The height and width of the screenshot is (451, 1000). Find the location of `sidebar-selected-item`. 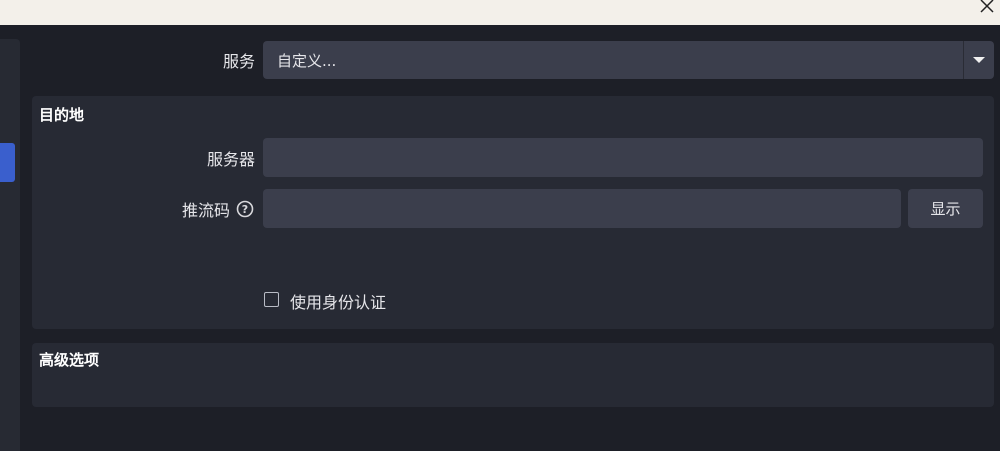

sidebar-selected-item is located at coordinates (7, 162).